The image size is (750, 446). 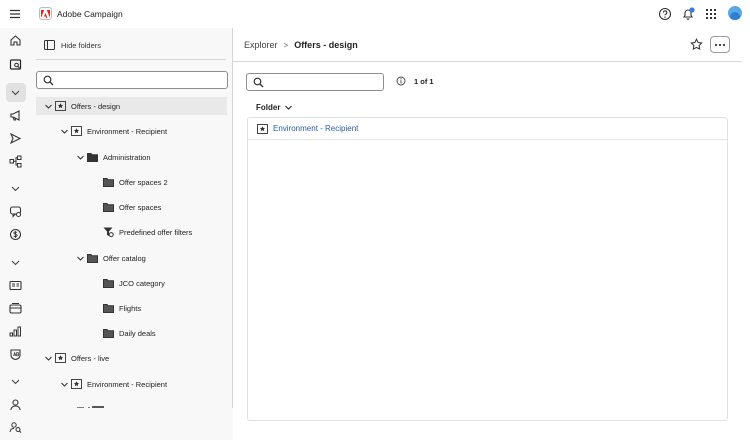 What do you see at coordinates (81, 45) in the screenshot?
I see `hide-folders-label: Hide folders` at bounding box center [81, 45].